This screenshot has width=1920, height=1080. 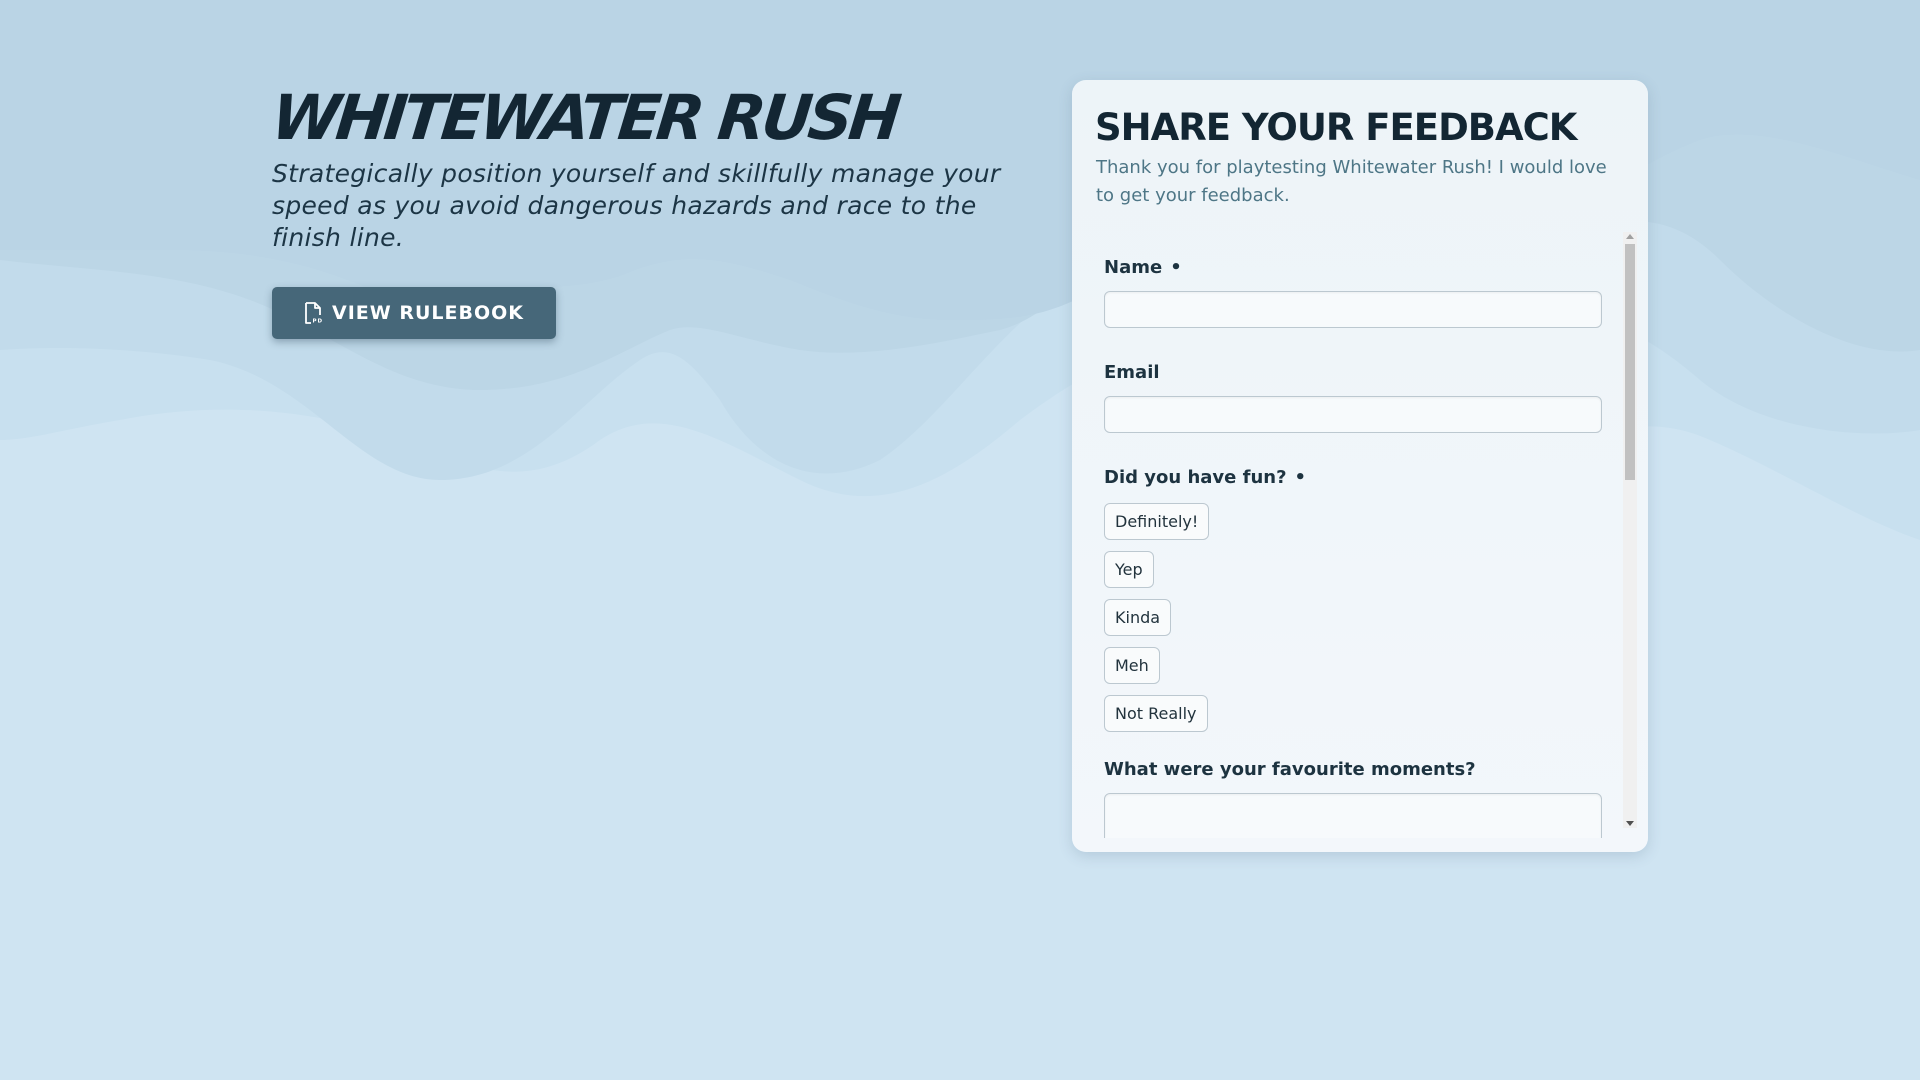 What do you see at coordinates (1133, 267) in the screenshot?
I see `name-label-text: Name` at bounding box center [1133, 267].